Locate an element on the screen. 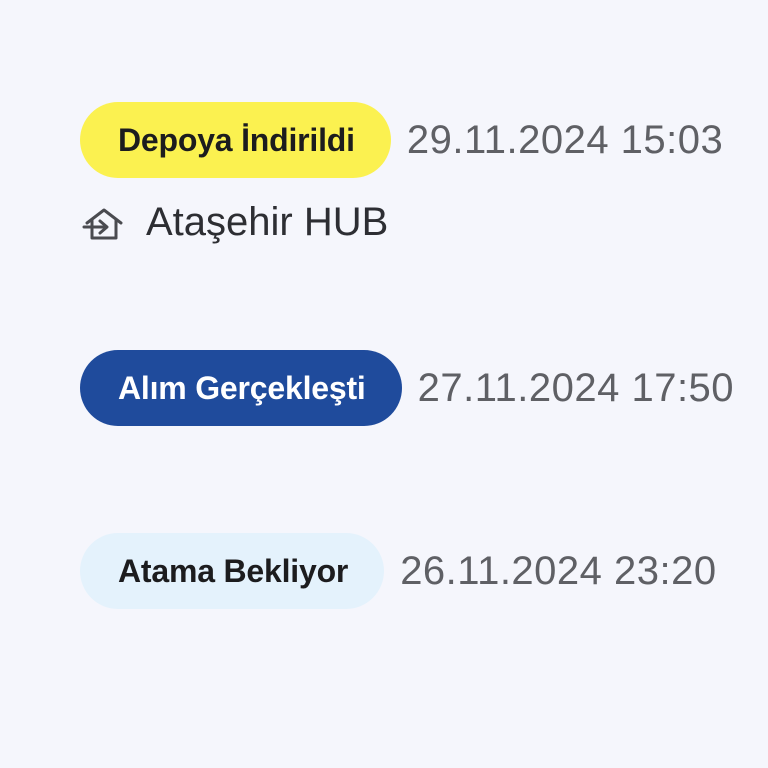 This screenshot has height=768, width=768. event-location: Ataşehir HUB is located at coordinates (402, 222).